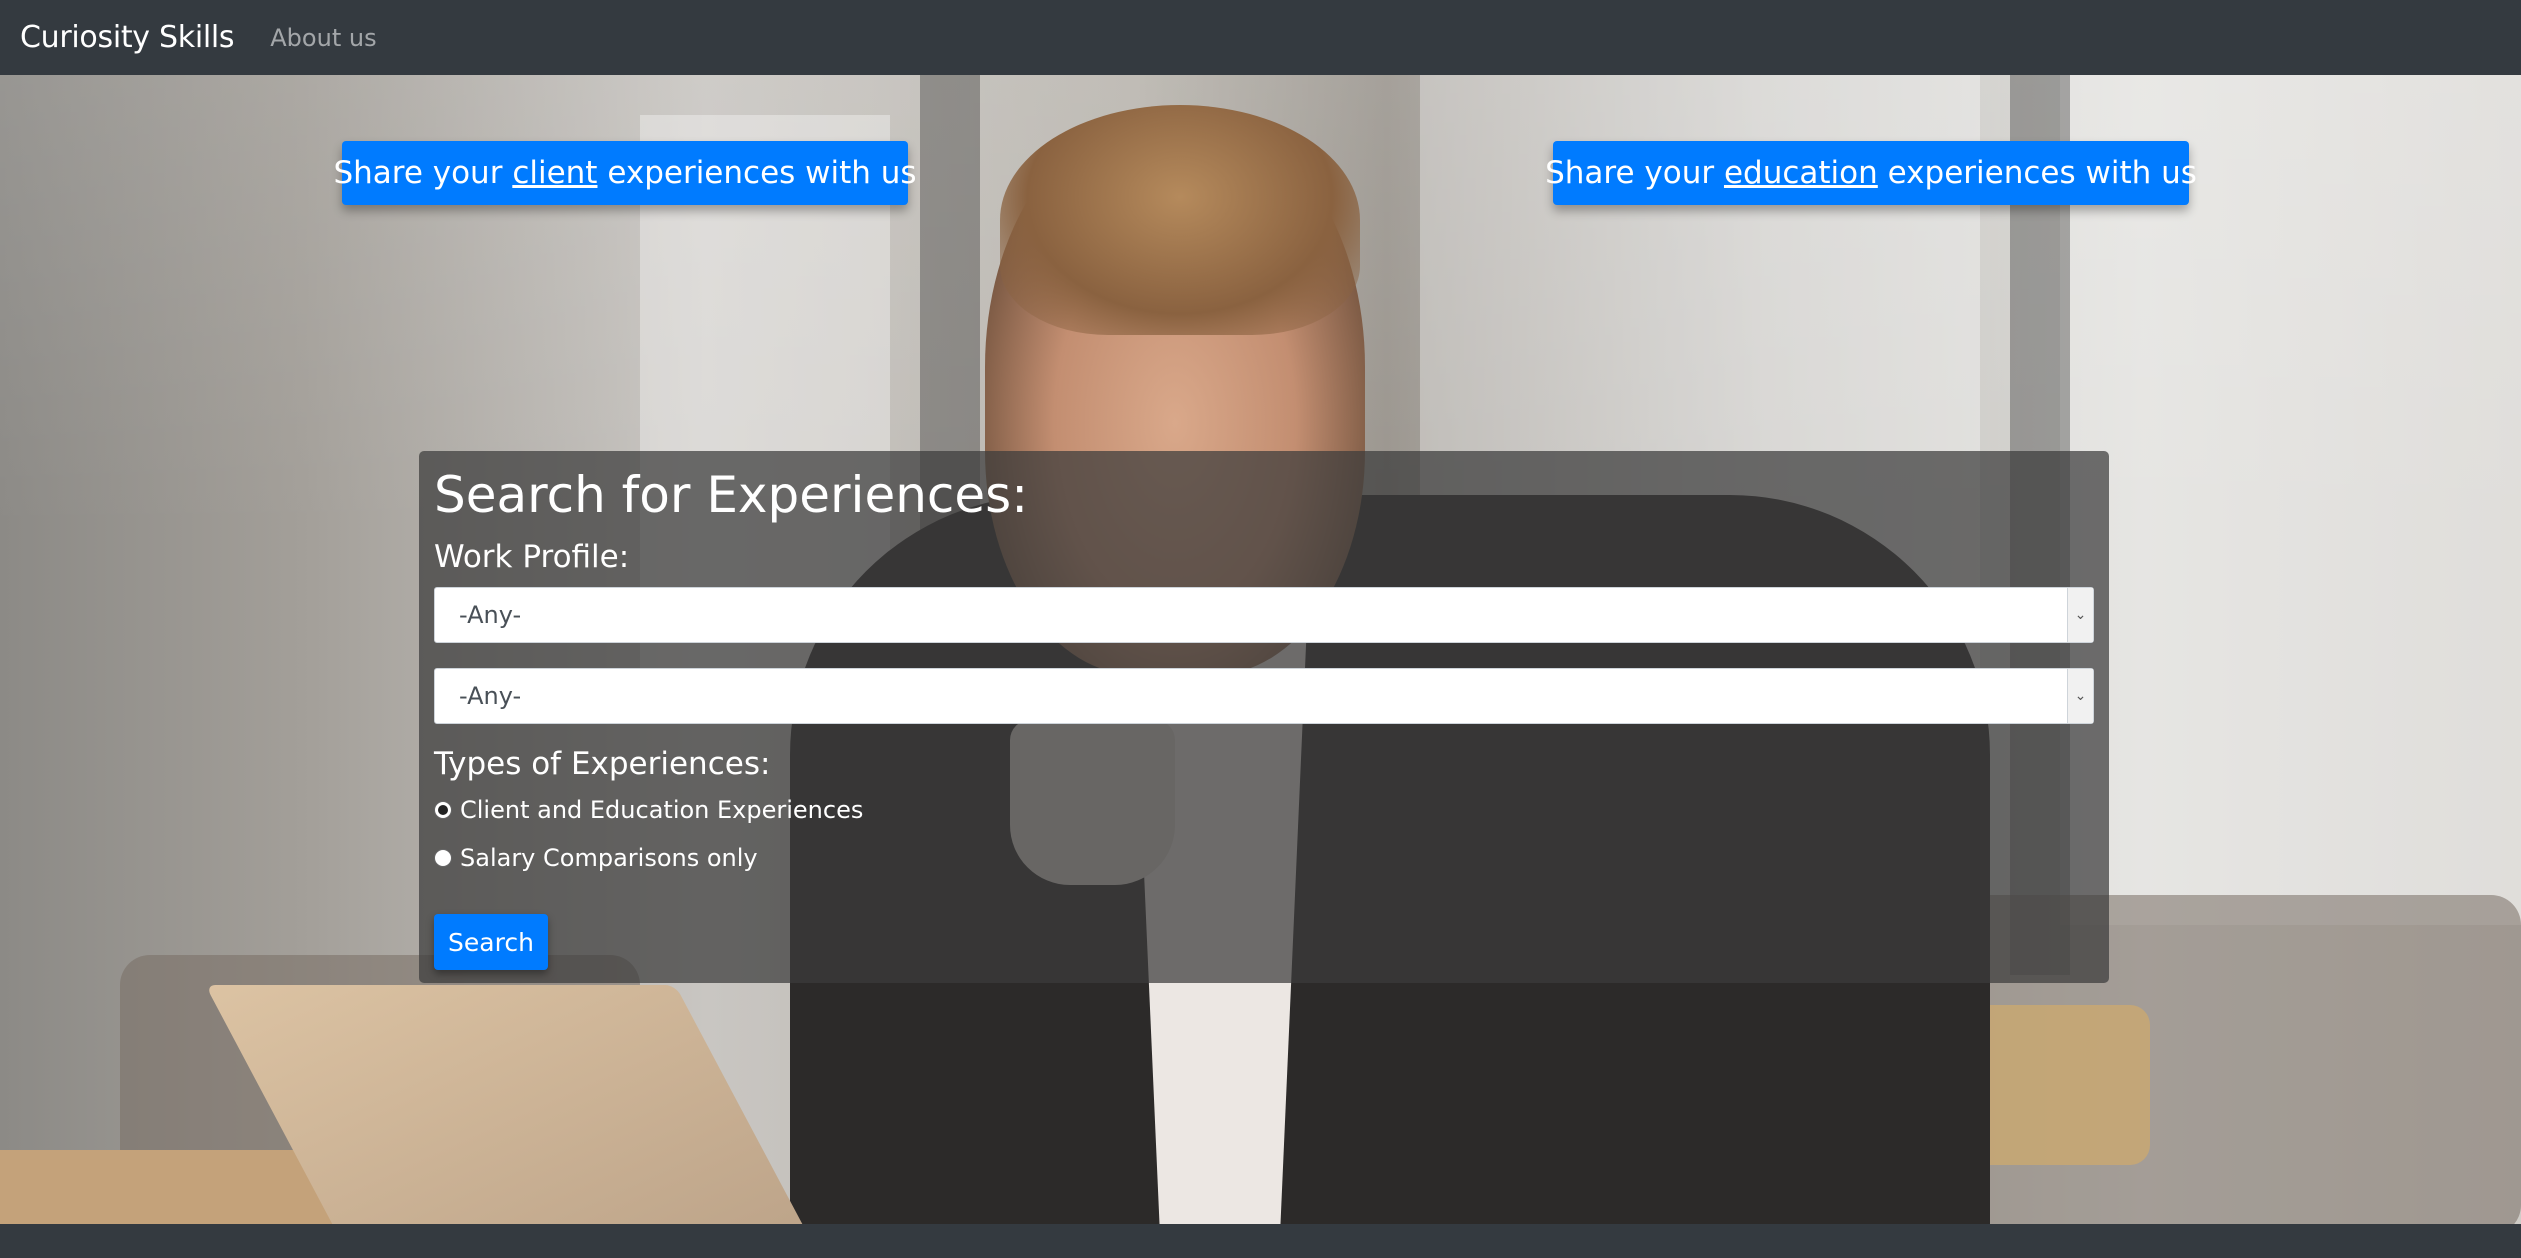  Describe the element at coordinates (532, 557) in the screenshot. I see `work-profile-label: Work Profile:` at that location.